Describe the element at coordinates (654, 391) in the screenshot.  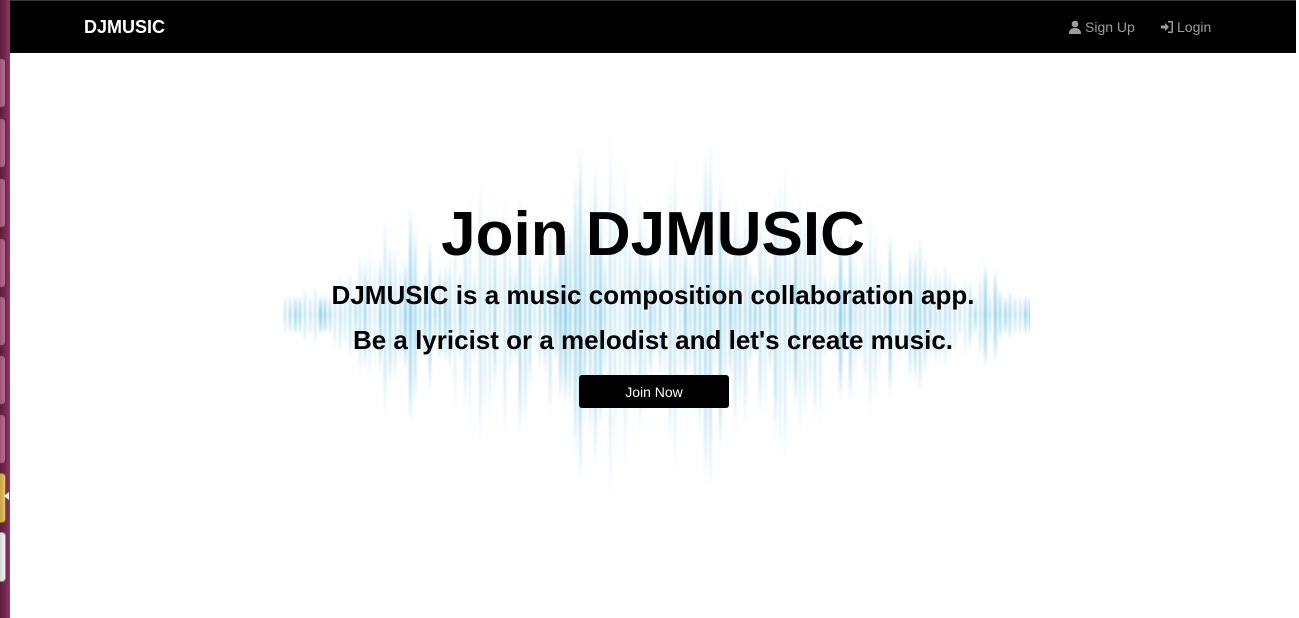
I see `join-now-button: Join Now` at that location.